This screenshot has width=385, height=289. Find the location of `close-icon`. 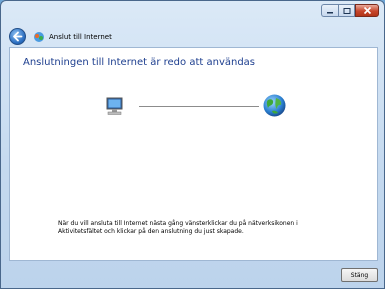

close-icon is located at coordinates (367, 10).